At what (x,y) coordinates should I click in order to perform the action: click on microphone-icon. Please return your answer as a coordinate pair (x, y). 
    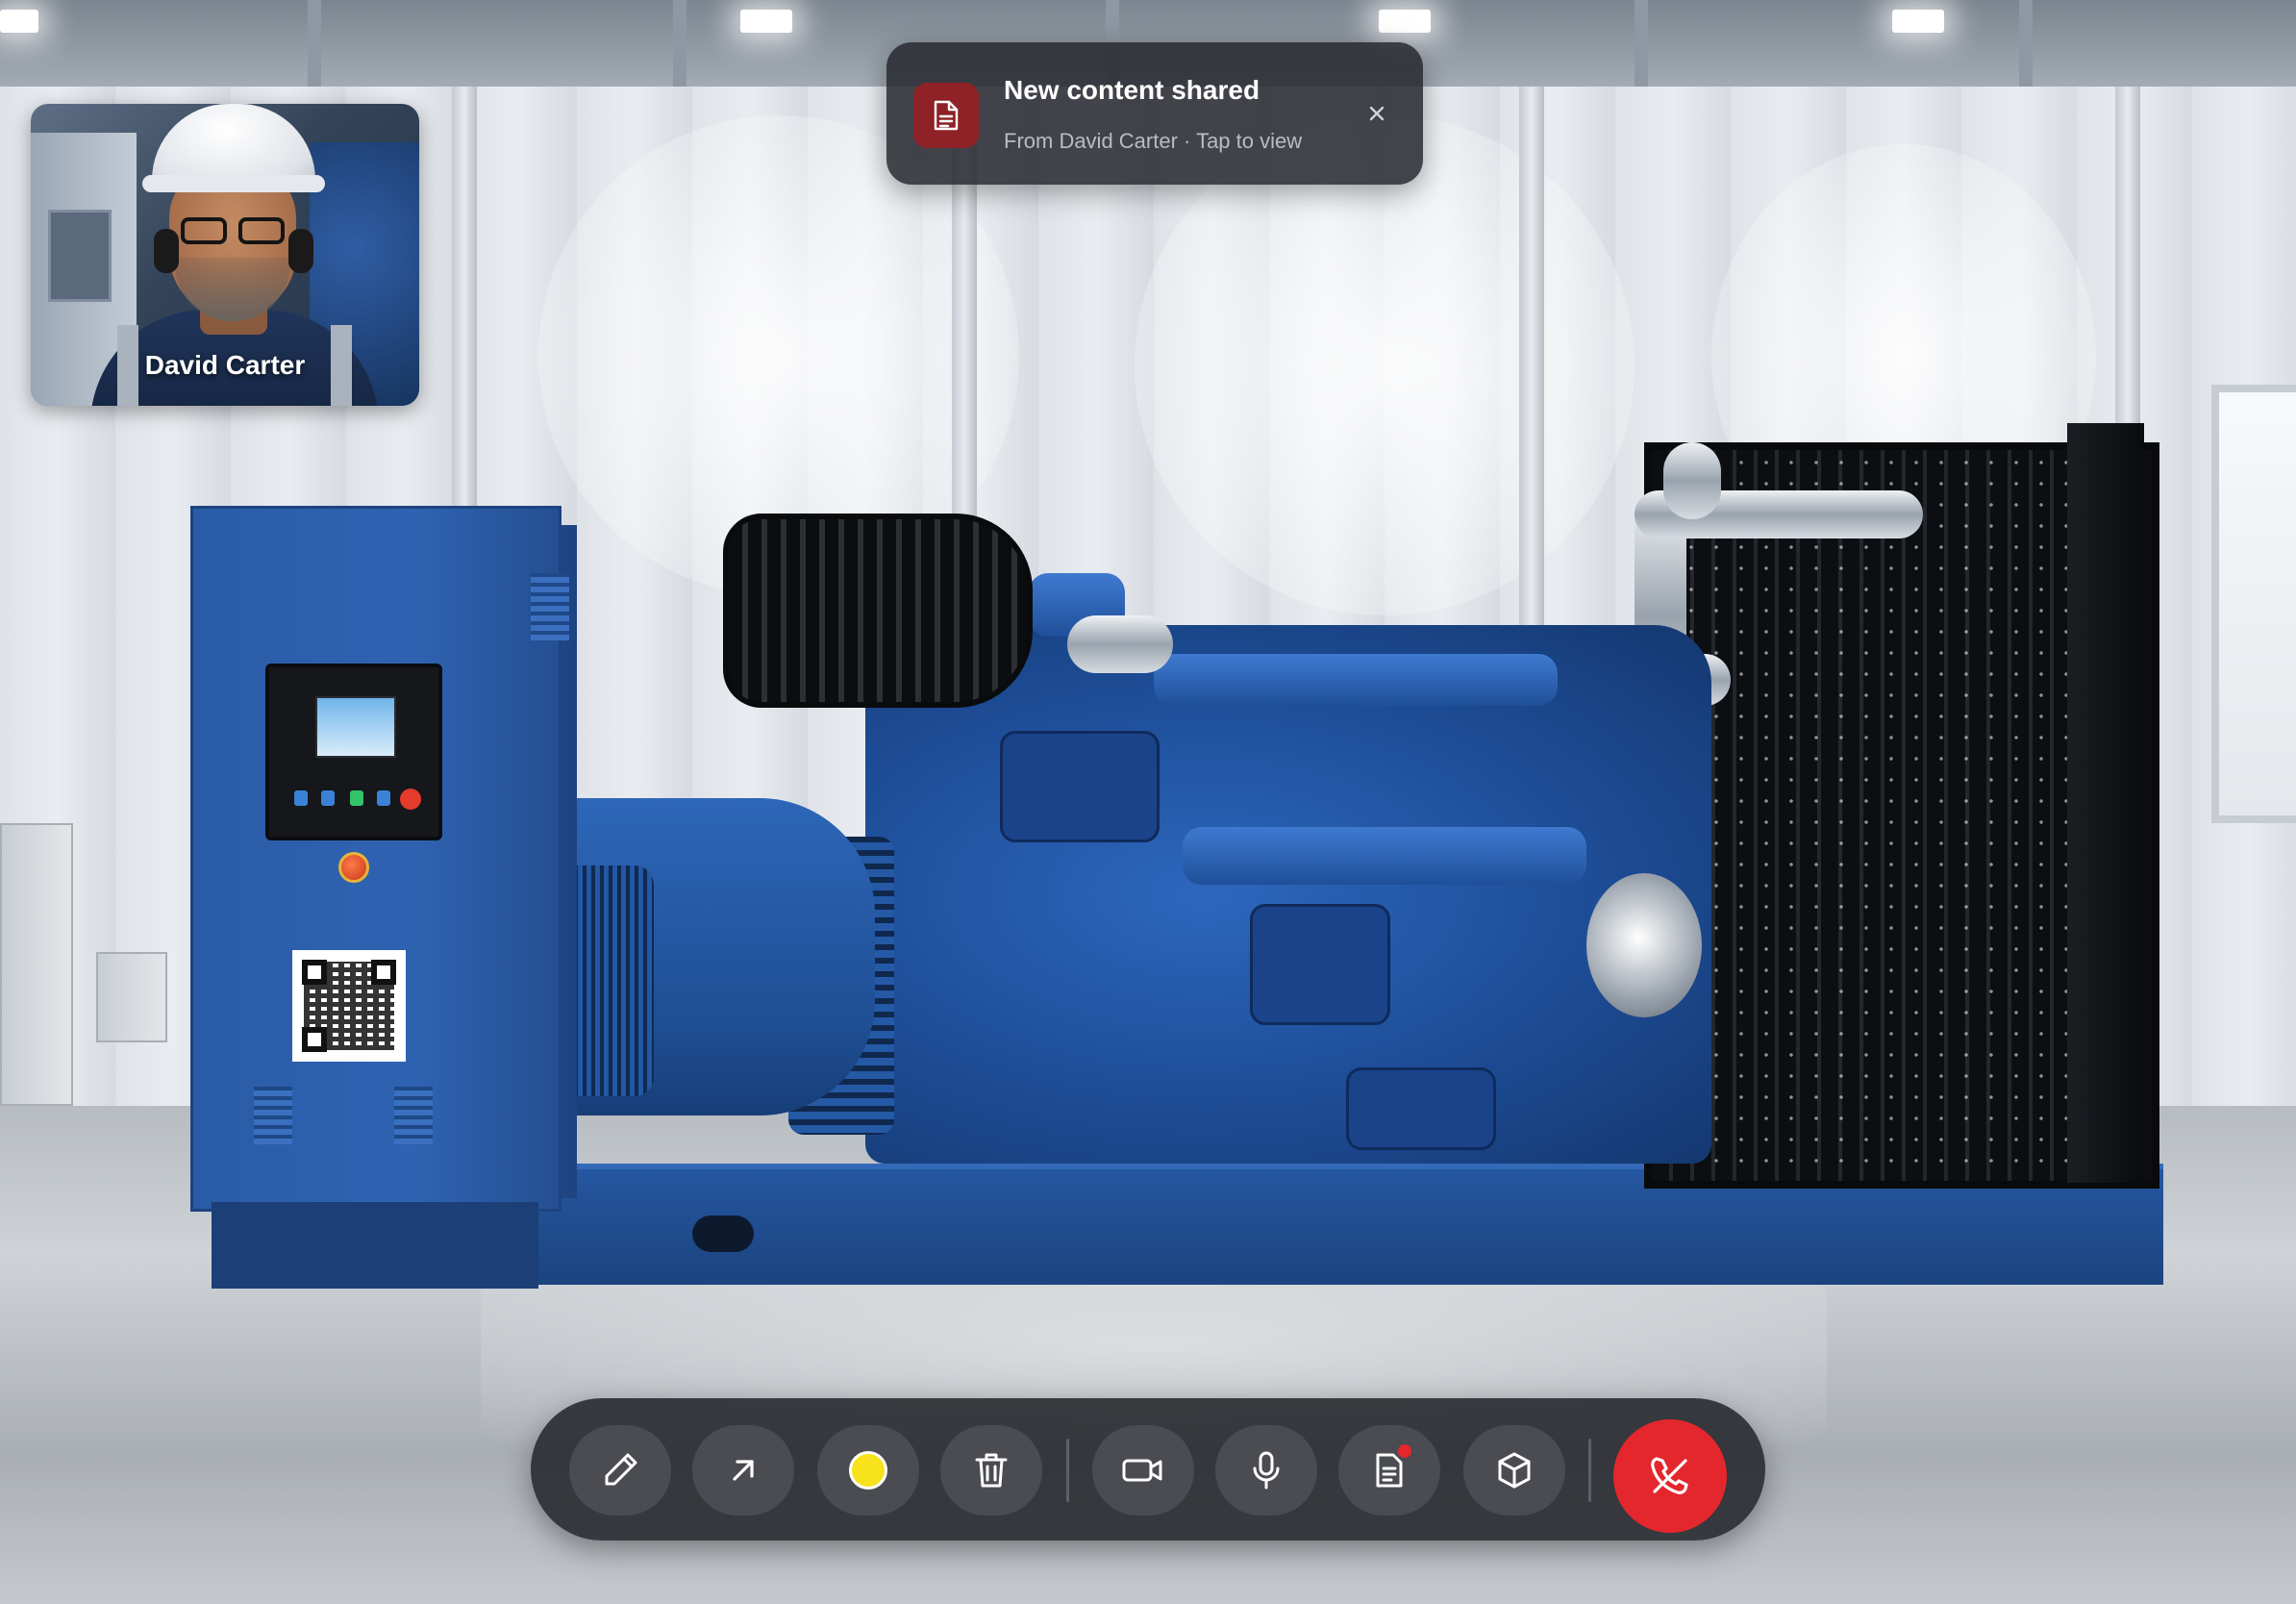
    Looking at the image, I should click on (1266, 1470).